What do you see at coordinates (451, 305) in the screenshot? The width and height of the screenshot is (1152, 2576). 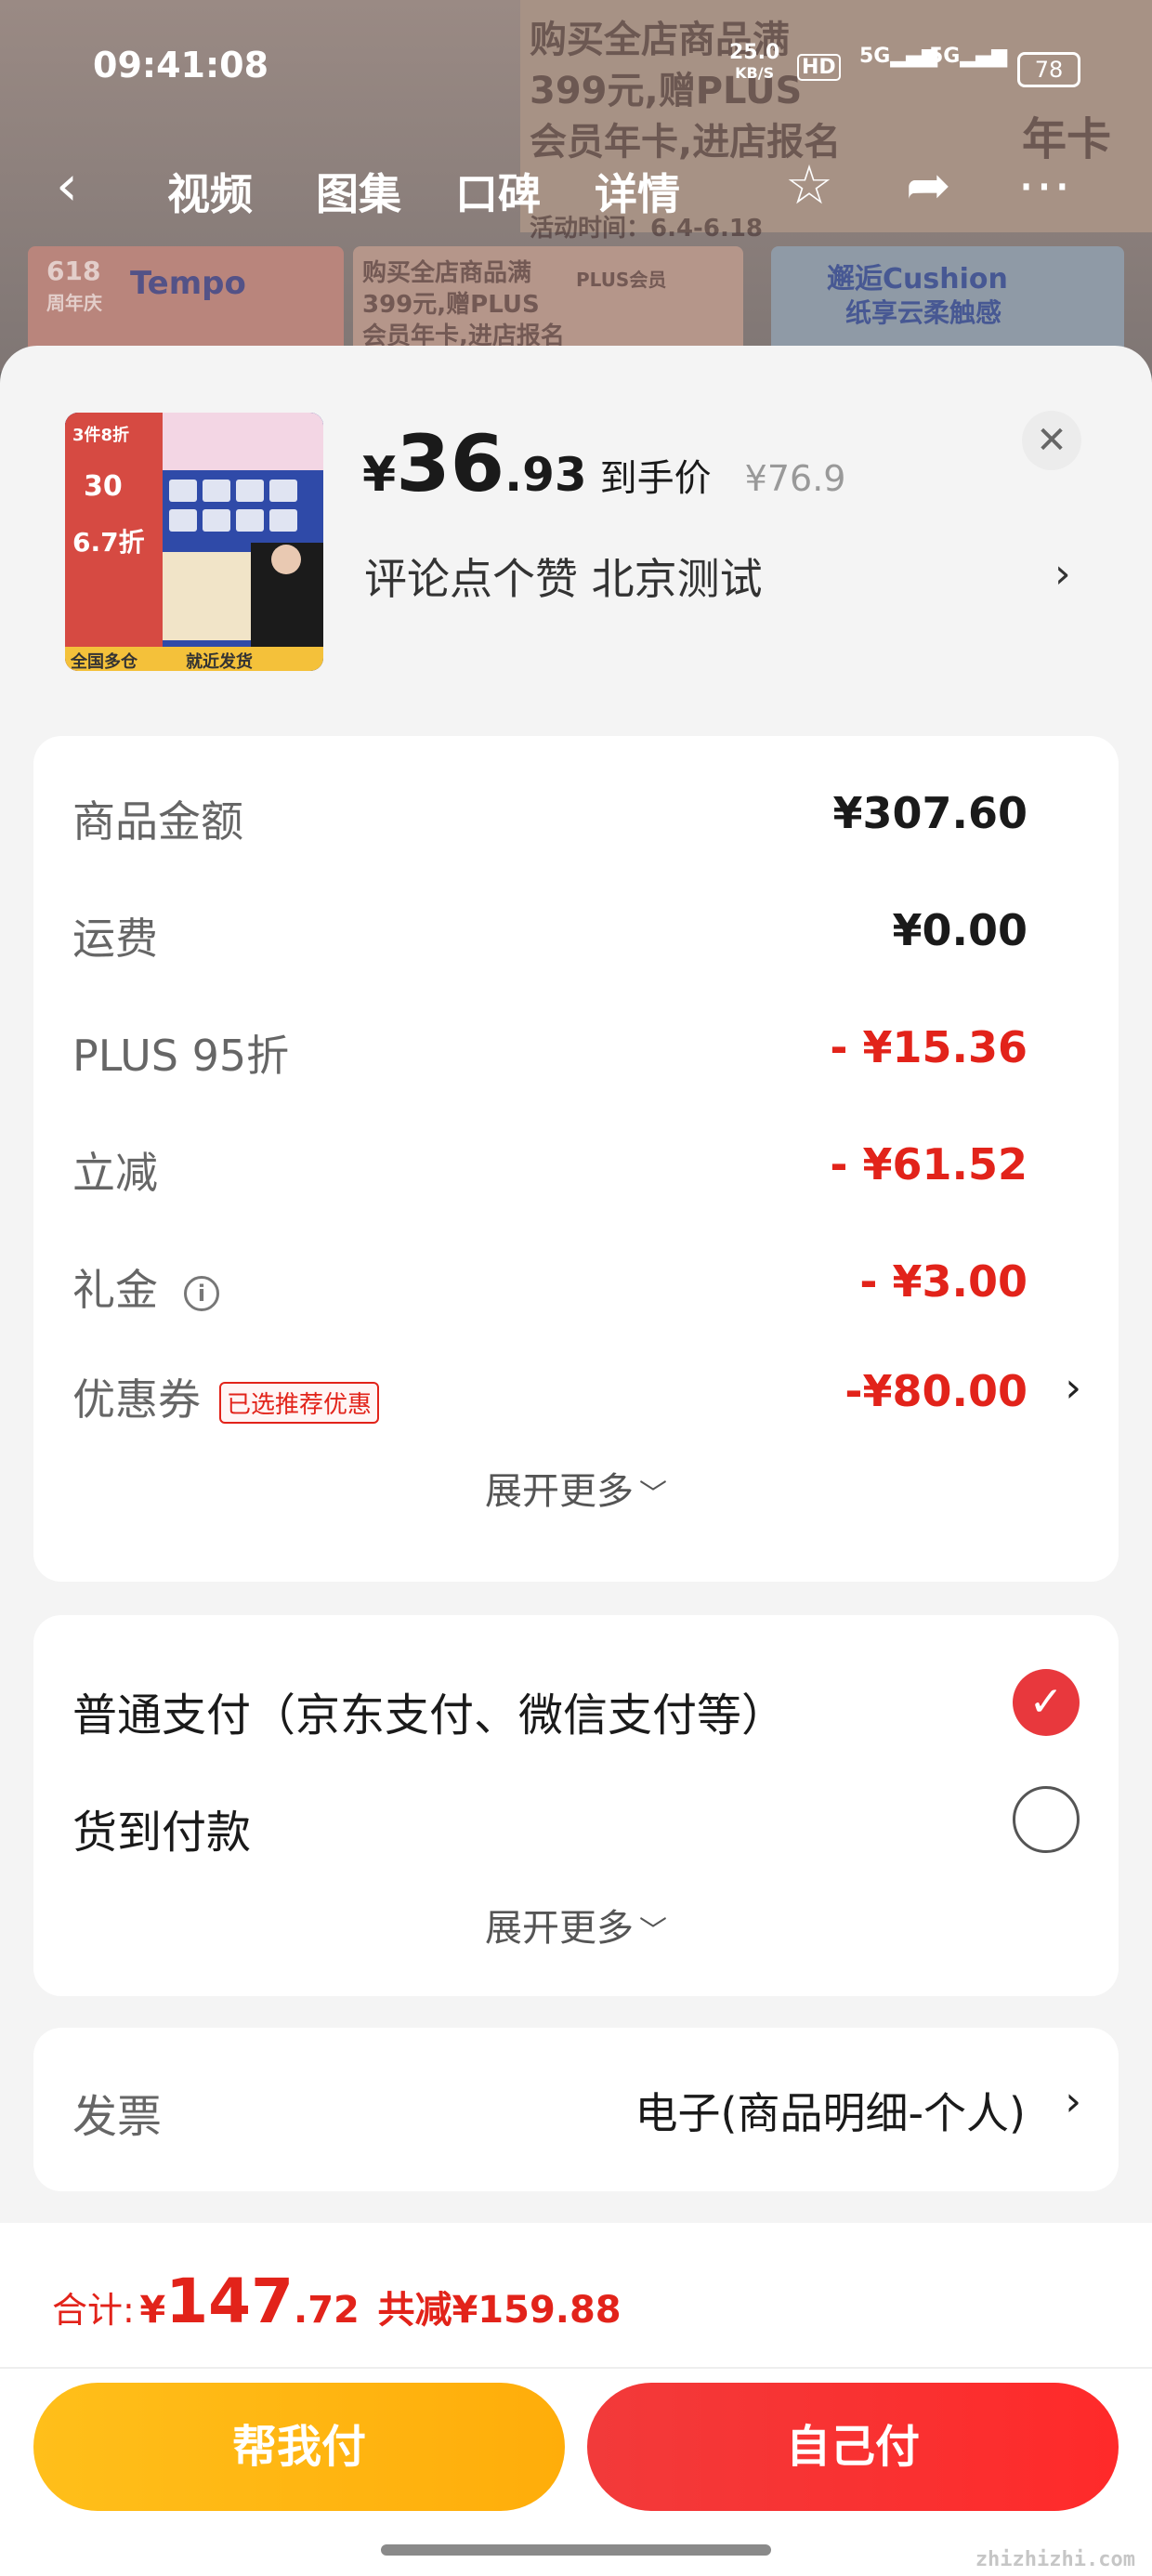 I see `banner-text: 399元,赠PLUS` at bounding box center [451, 305].